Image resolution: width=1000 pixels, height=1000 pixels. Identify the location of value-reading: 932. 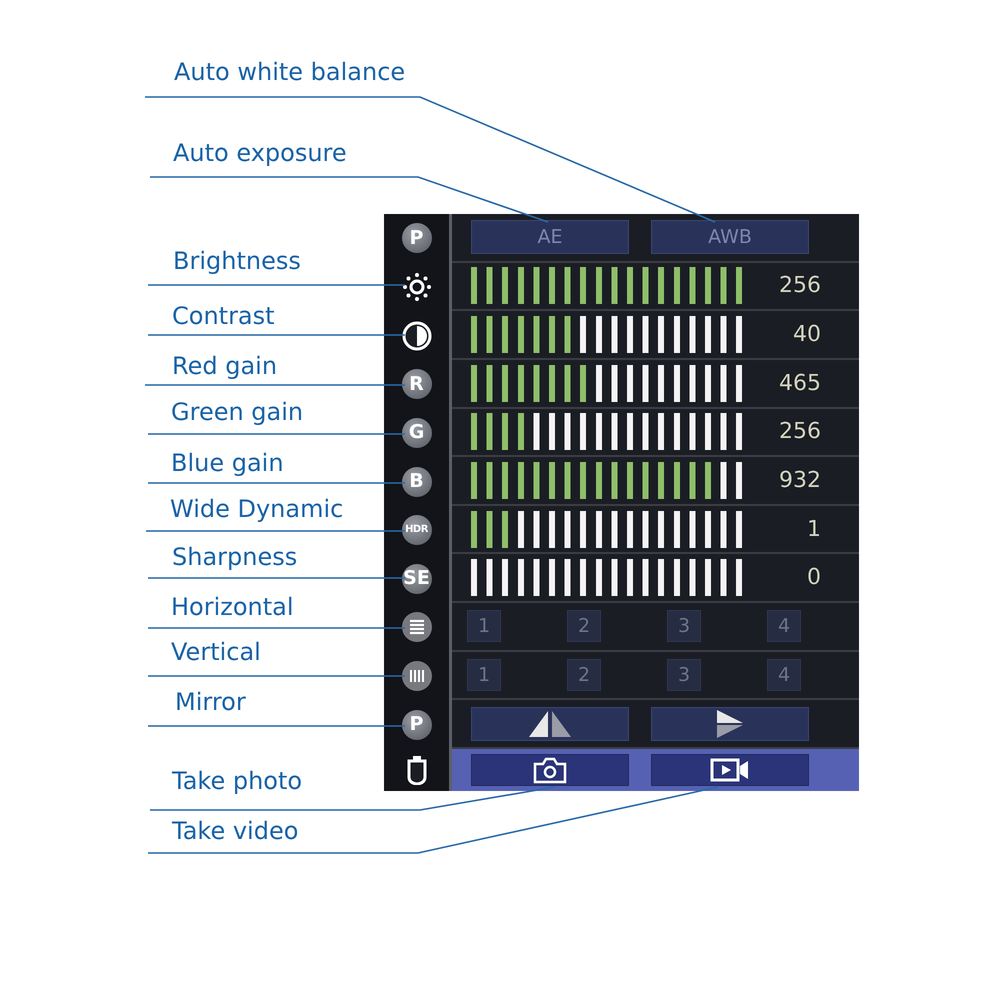
(800, 481).